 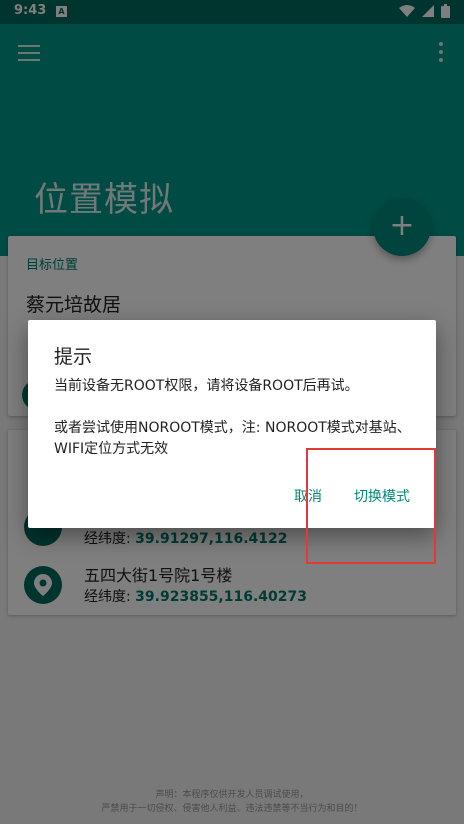 I want to click on highlight-annotation-box, so click(x=371, y=506).